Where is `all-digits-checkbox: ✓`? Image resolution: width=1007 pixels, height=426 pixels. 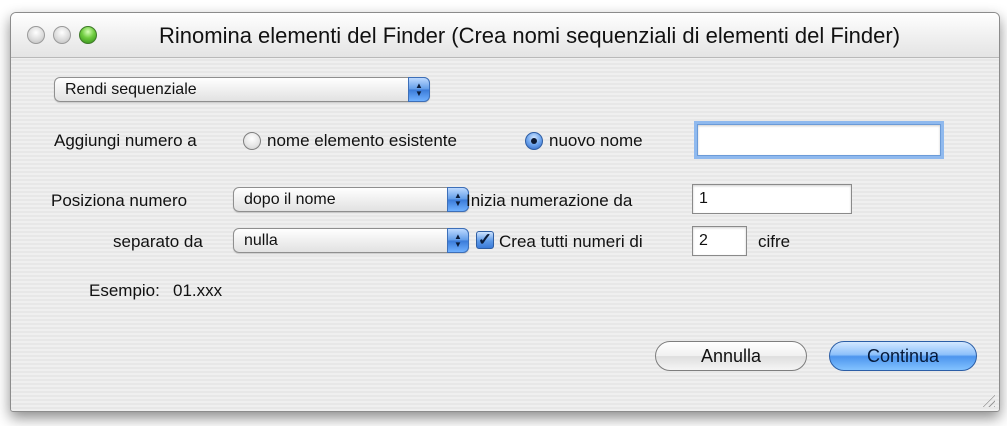
all-digits-checkbox: ✓ is located at coordinates (485, 240).